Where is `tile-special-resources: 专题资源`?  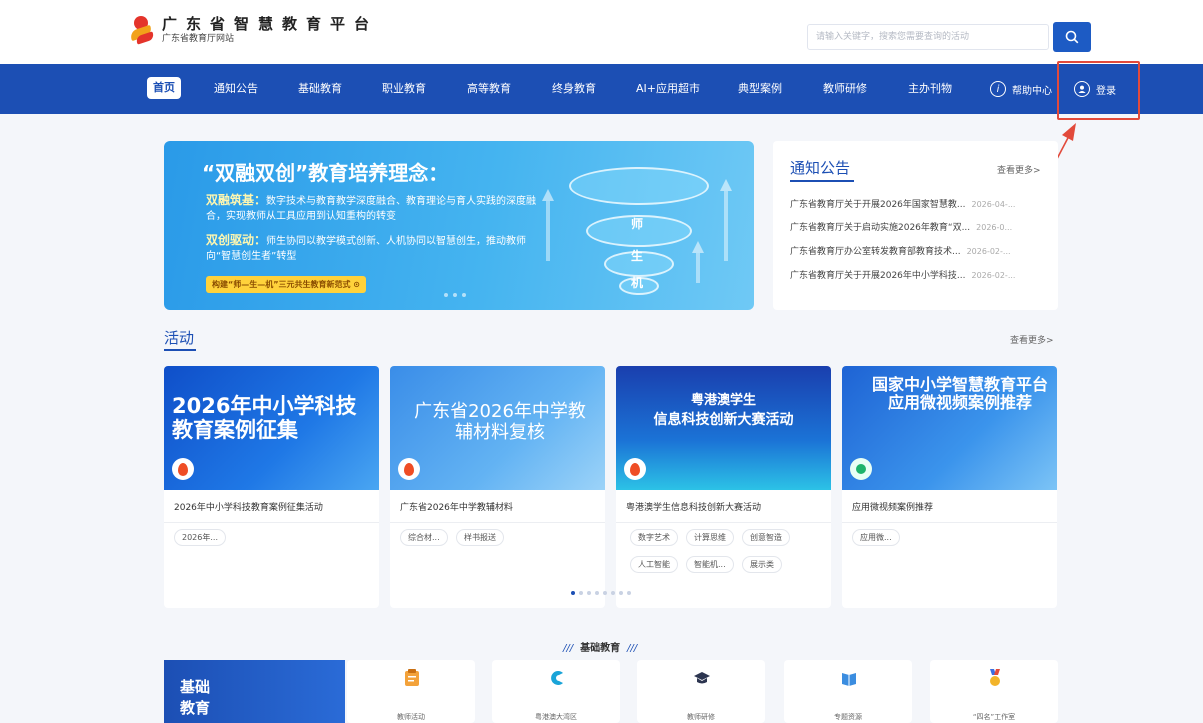
tile-special-resources: 专题资源 is located at coordinates (848, 691).